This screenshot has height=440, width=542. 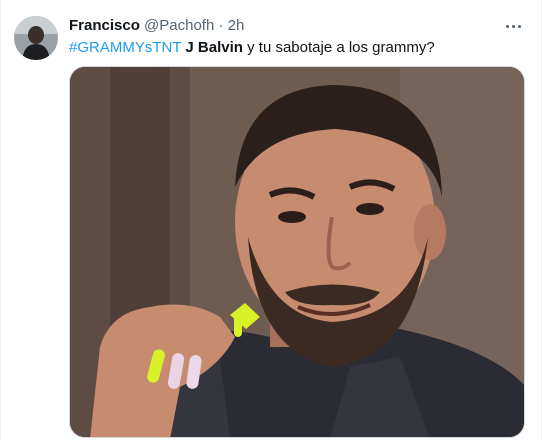 I want to click on avatar-image, so click(x=36, y=38).